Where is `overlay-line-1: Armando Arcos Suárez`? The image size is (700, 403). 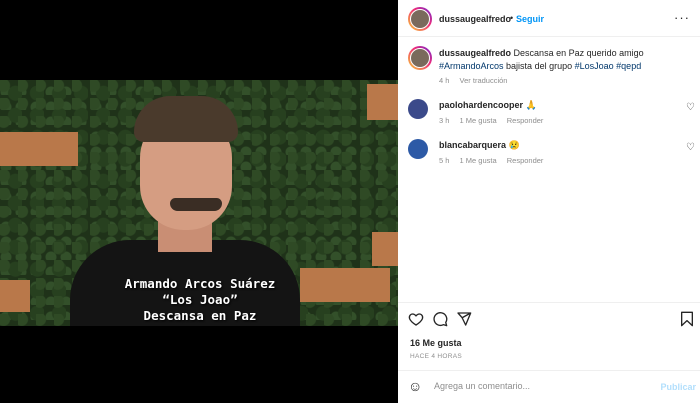
overlay-line-1: Armando Arcos Suárez is located at coordinates (200, 283).